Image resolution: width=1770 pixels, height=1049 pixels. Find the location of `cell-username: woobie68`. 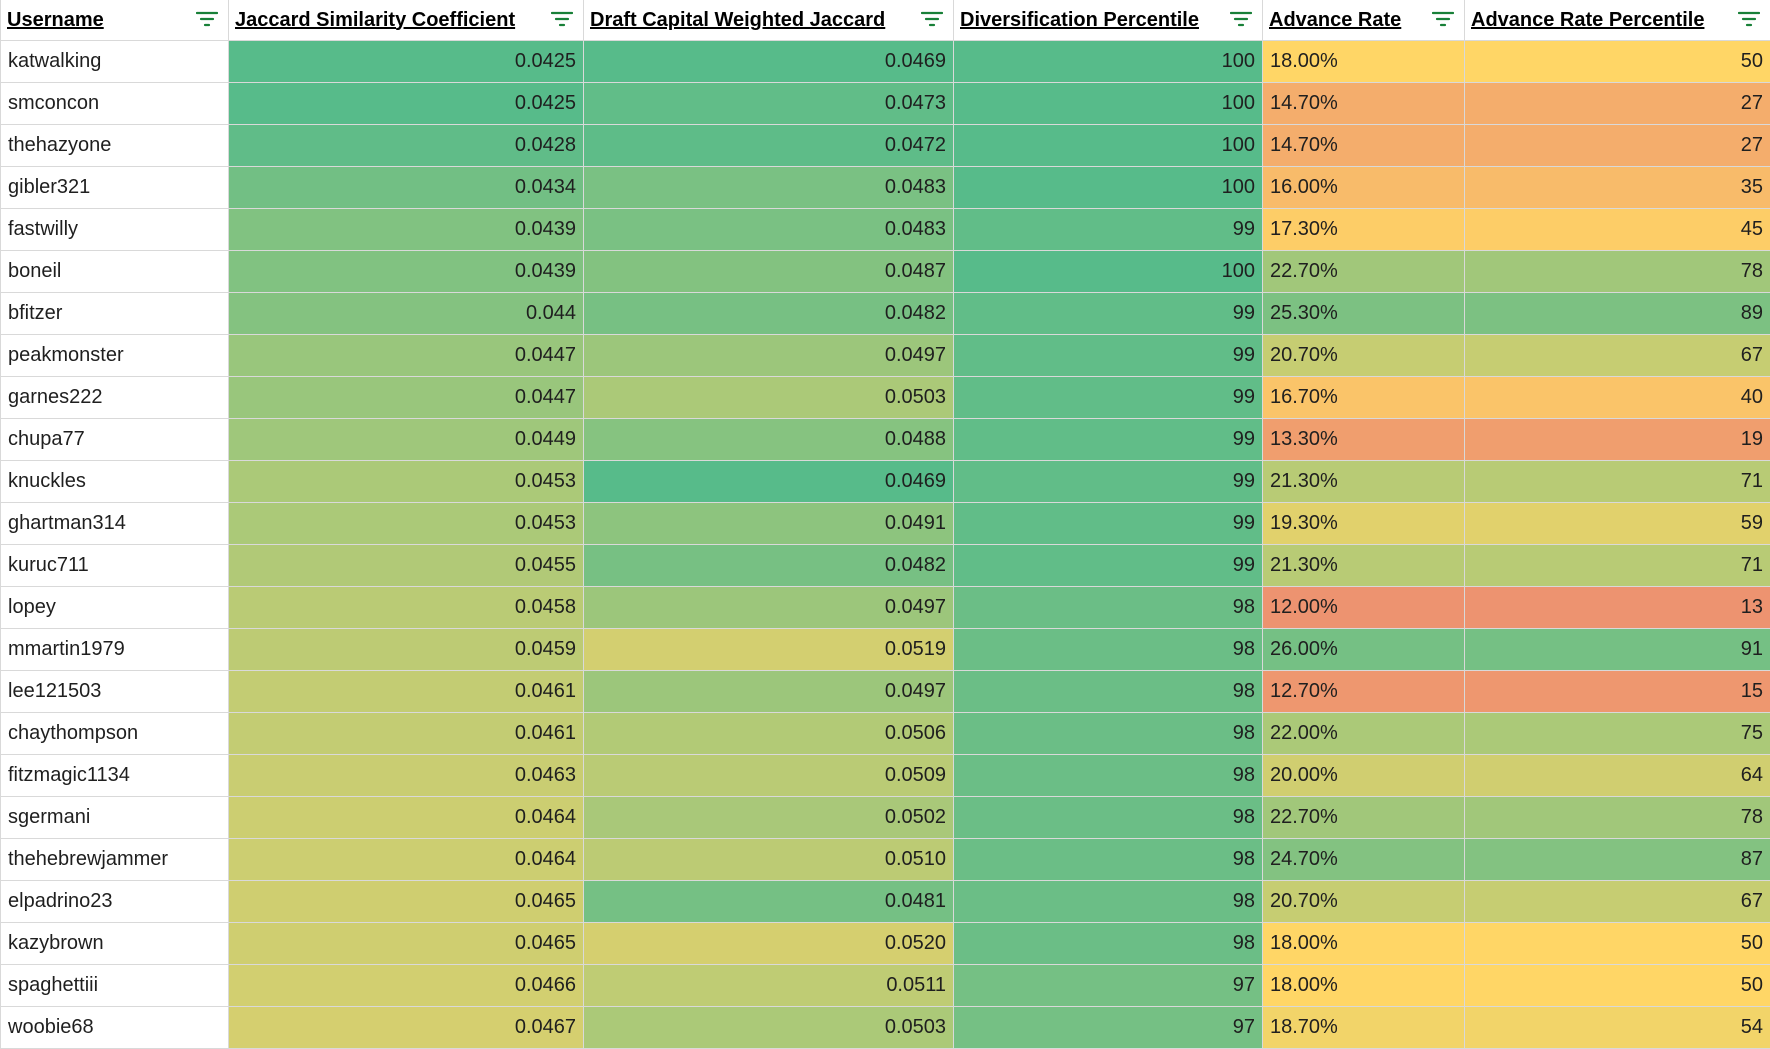

cell-username: woobie68 is located at coordinates (115, 1028).